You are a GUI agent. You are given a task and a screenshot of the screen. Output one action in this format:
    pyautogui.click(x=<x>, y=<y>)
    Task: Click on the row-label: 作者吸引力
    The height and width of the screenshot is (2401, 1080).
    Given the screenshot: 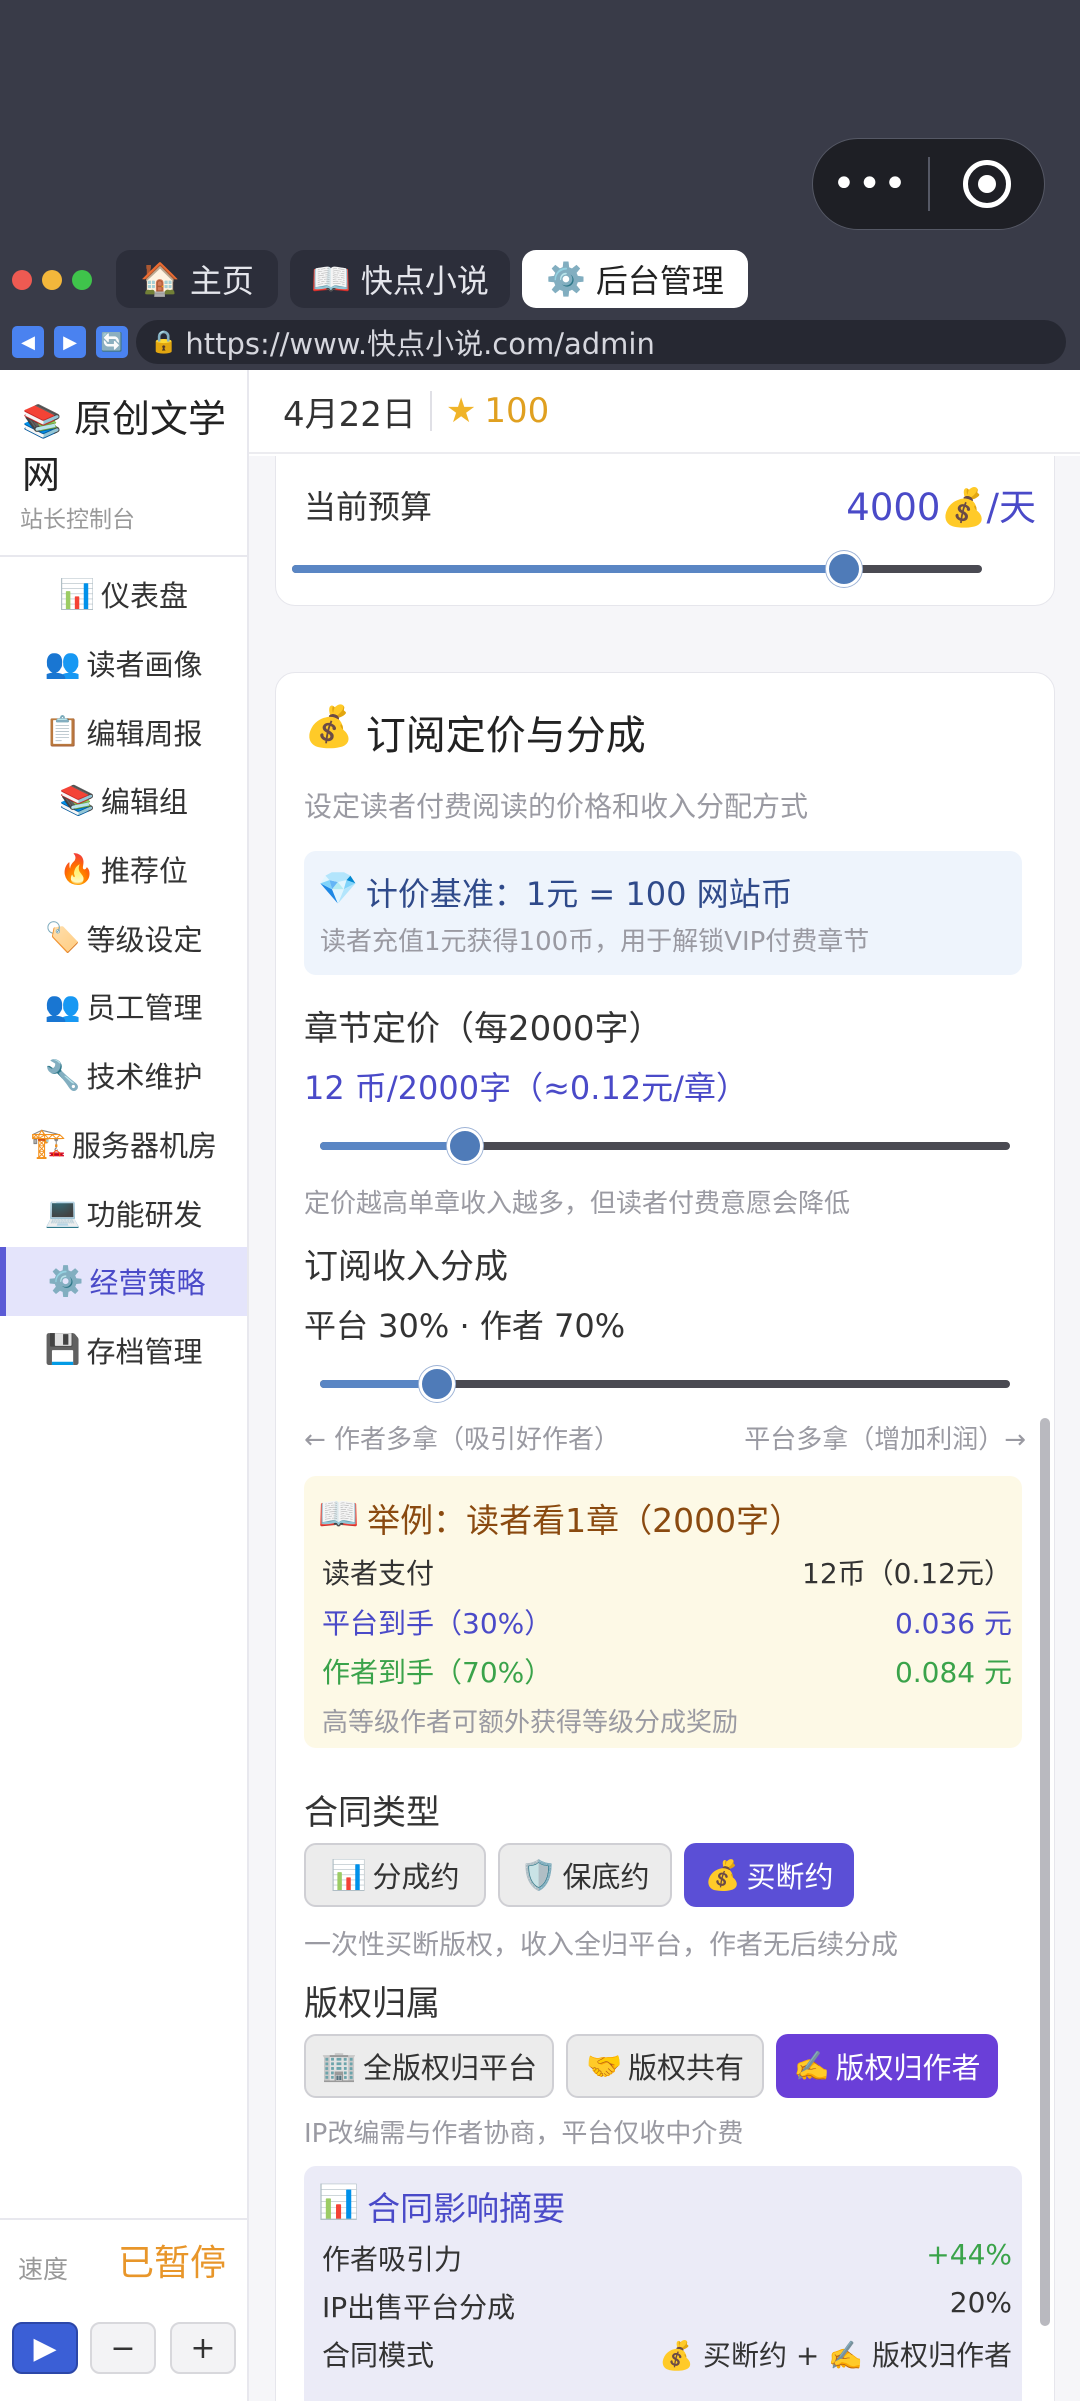 What is the action you would take?
    pyautogui.click(x=392, y=2259)
    